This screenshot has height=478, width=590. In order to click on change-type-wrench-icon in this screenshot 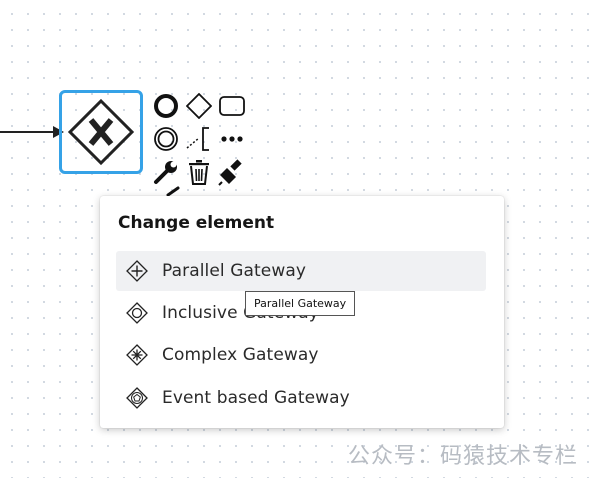, I will do `click(166, 172)`.